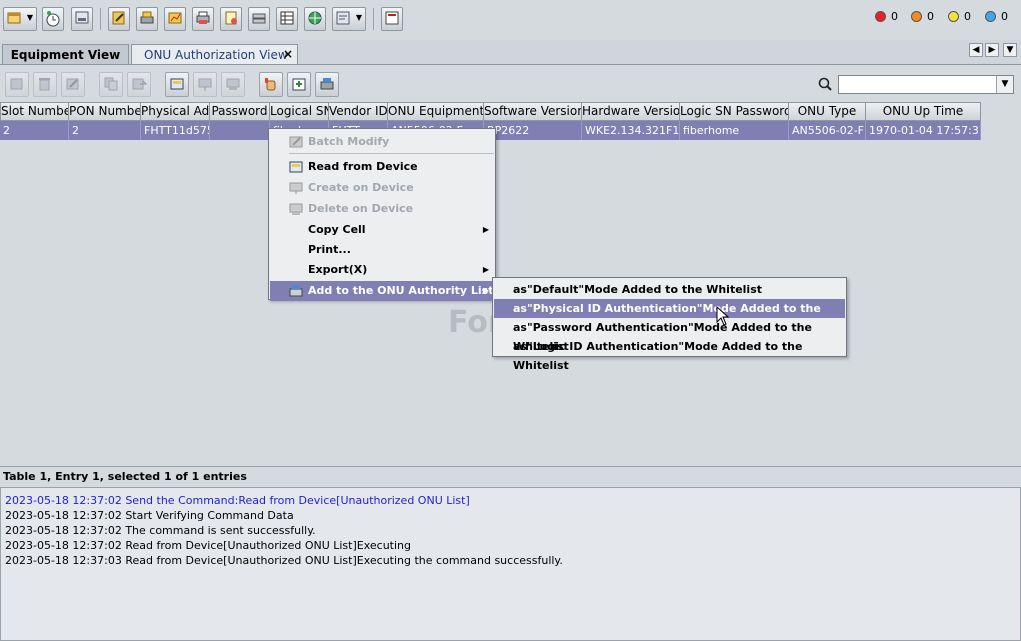 Image resolution: width=1021 pixels, height=641 pixels. Describe the element at coordinates (288, 54) in the screenshot. I see `close-tab-icon: ×` at that location.